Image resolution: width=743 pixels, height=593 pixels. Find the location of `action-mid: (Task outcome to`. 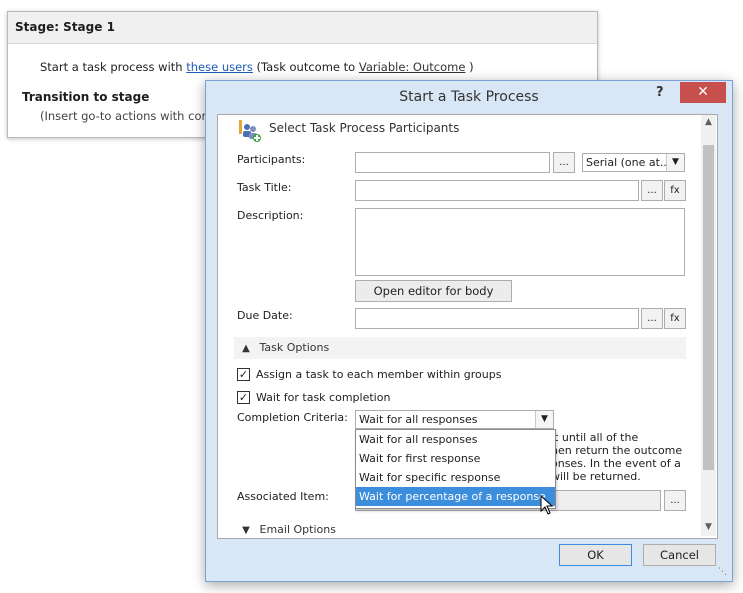

action-mid: (Task outcome to is located at coordinates (306, 67).